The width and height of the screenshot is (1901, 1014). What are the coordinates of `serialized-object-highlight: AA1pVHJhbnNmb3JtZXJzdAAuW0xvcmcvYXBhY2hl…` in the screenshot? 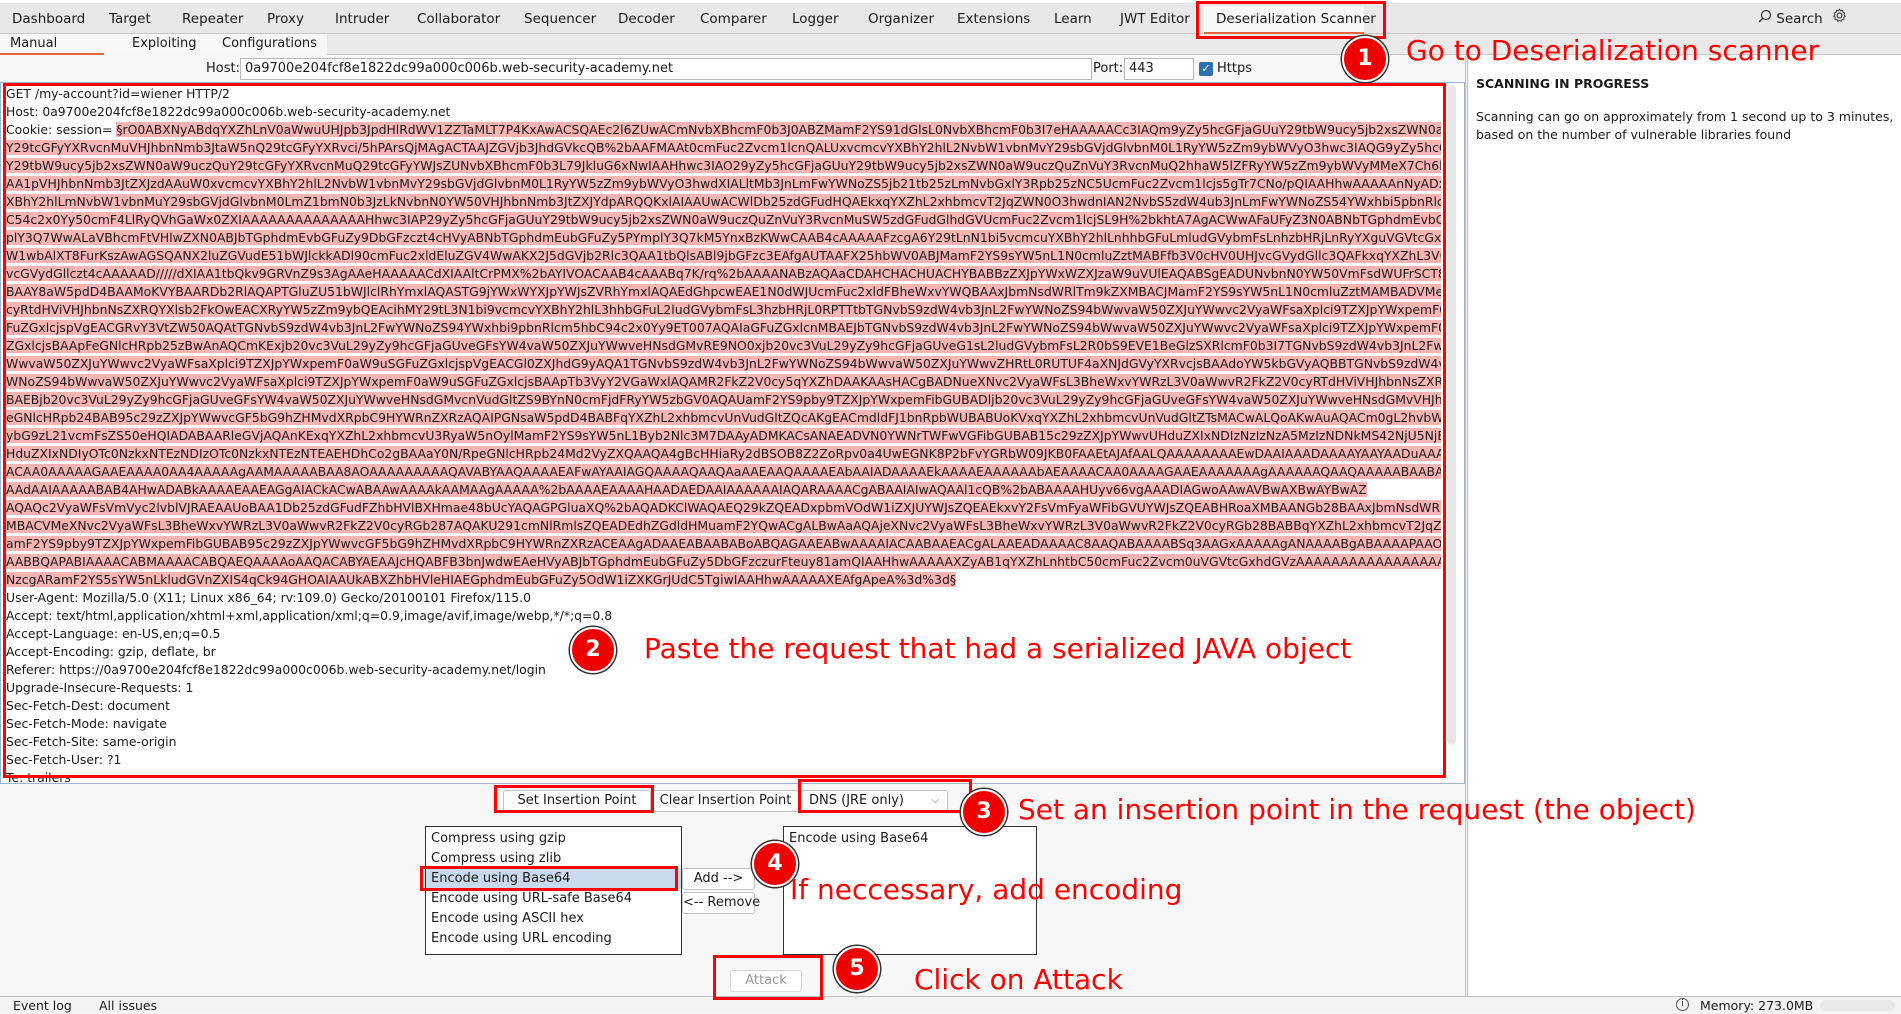 It's located at (723, 183).